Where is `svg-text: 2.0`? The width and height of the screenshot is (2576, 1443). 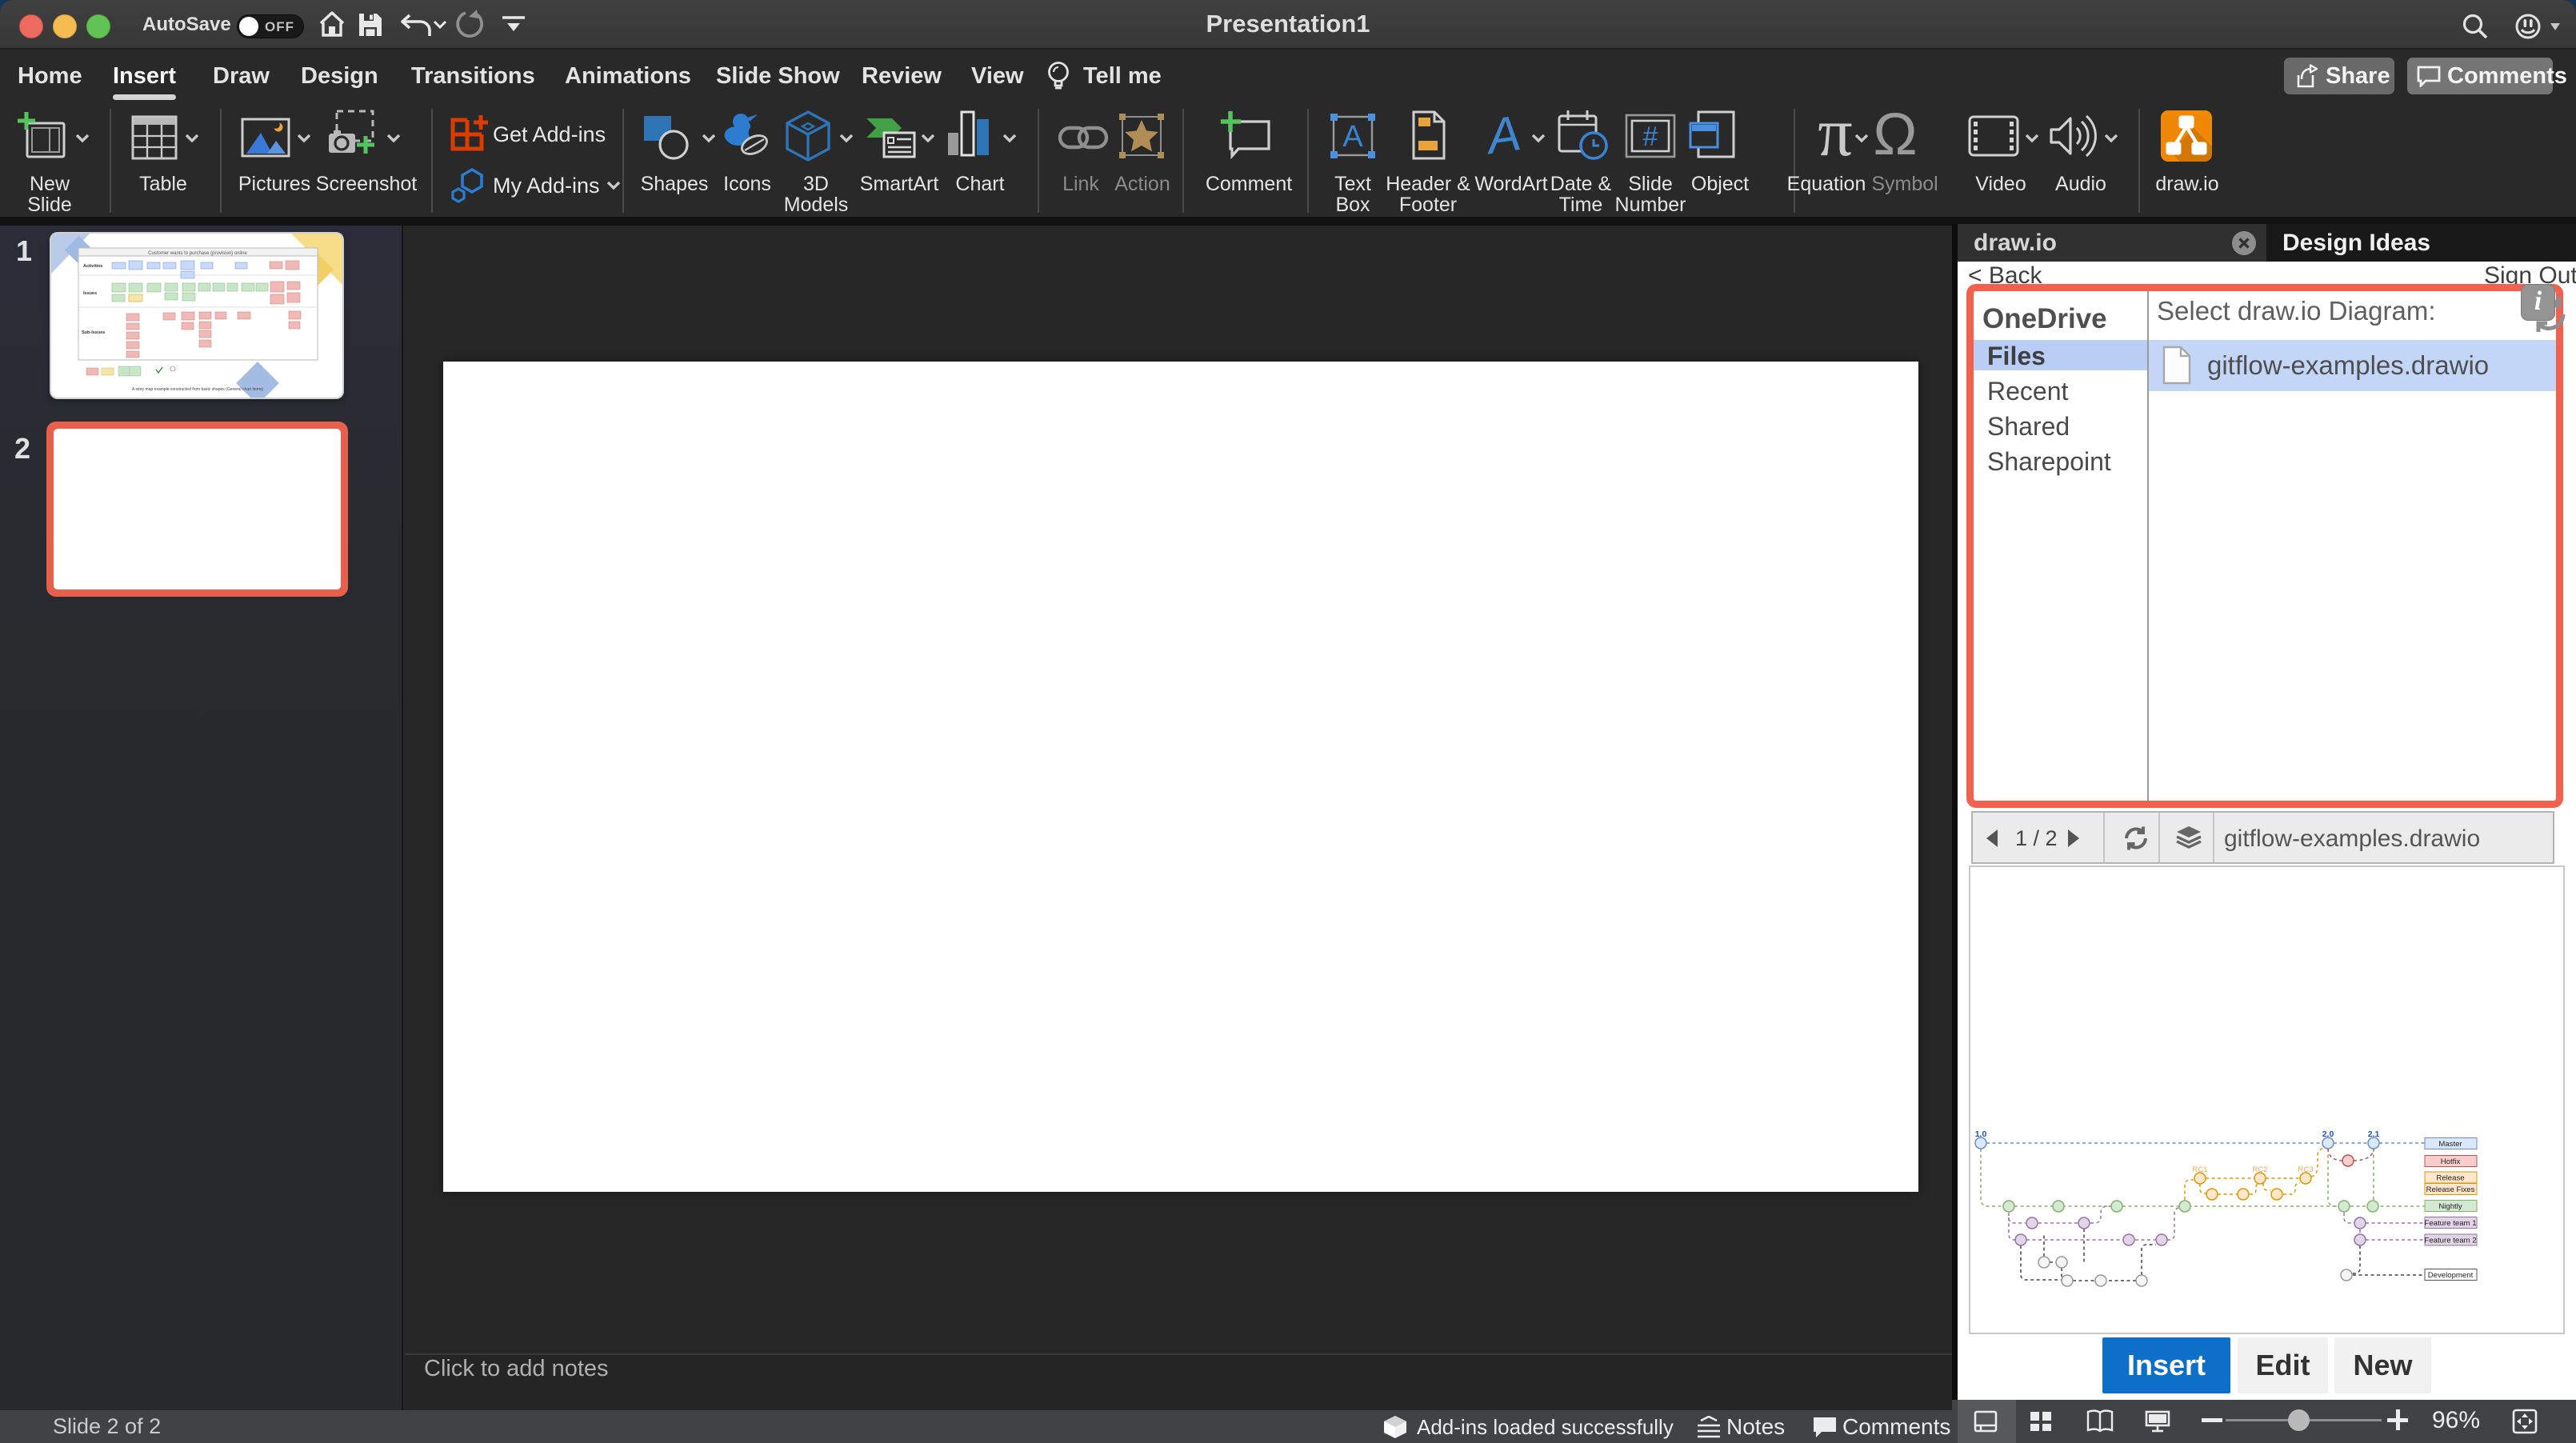
svg-text: 2.0 is located at coordinates (2328, 1134).